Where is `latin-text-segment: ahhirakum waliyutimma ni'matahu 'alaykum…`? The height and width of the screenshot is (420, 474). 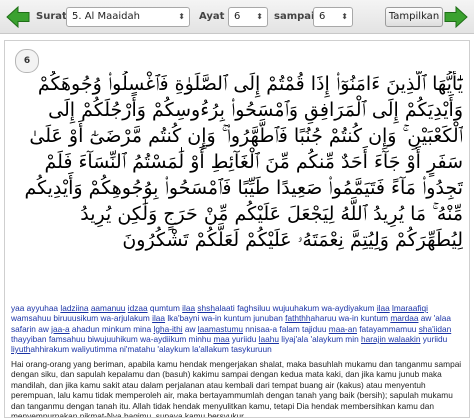
latin-text-segment: ahhirakum waliyutimma ni'matahu 'alaykum… is located at coordinates (151, 349).